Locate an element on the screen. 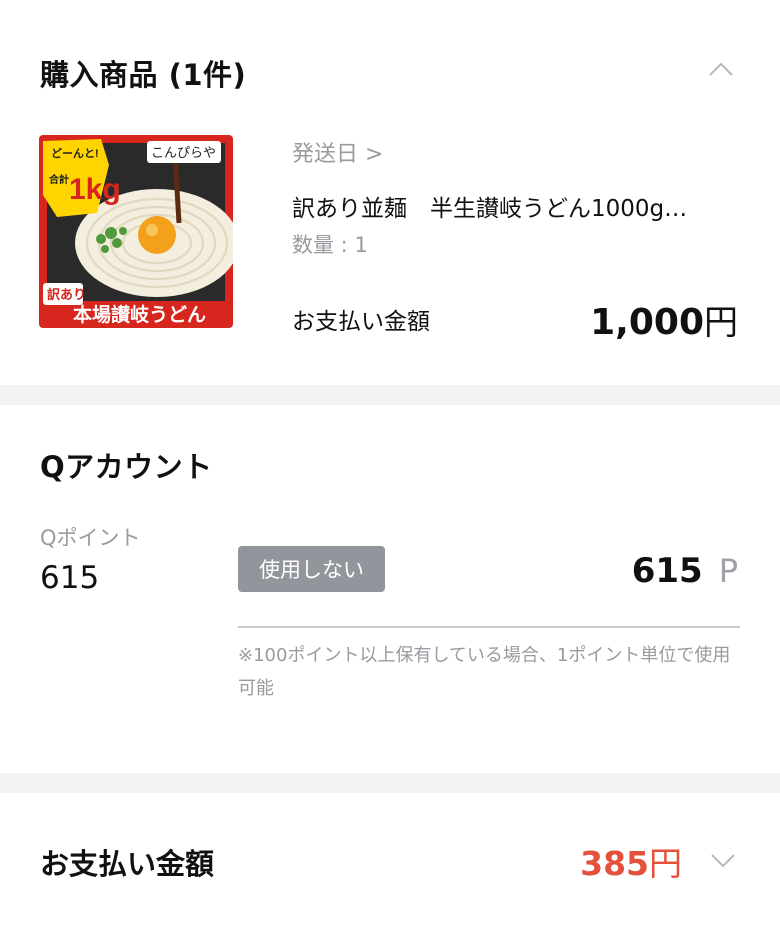 This screenshot has height=932, width=780. caption-text: 本場讃岐うどん is located at coordinates (139, 314).